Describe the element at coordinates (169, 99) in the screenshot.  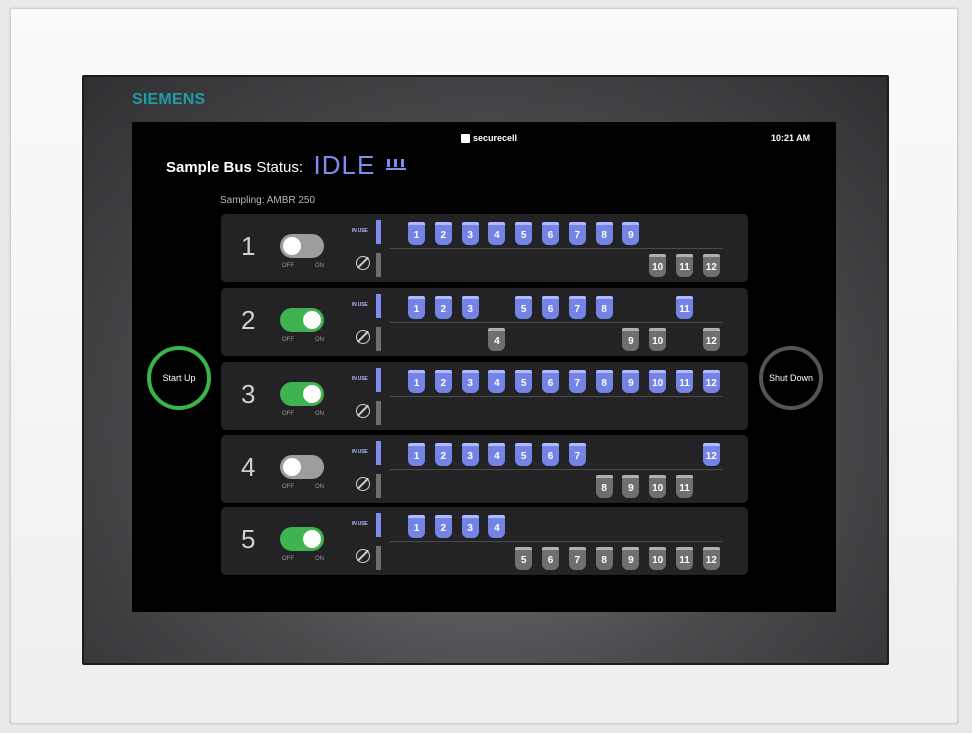
I see `brand-logo: SIEMENS` at that location.